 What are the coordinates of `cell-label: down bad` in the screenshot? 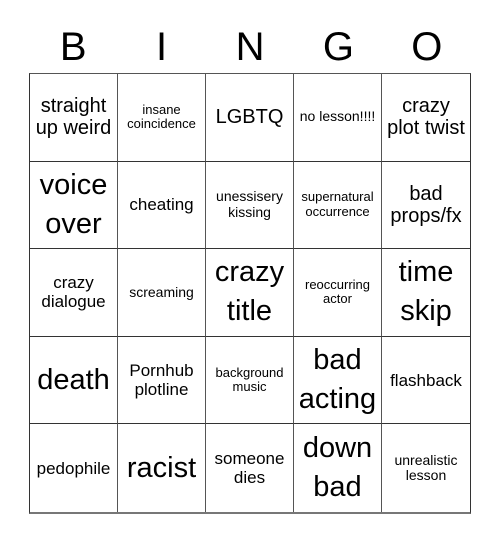 It's located at (337, 468).